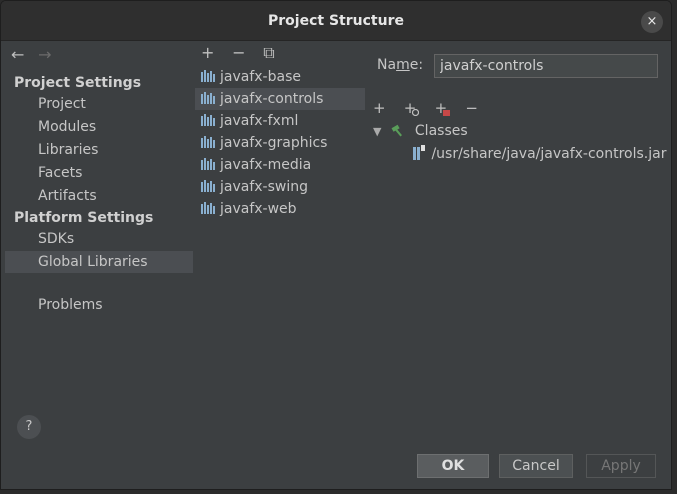  I want to click on library-item-javafx-graphics: javafx-graphics, so click(280, 143).